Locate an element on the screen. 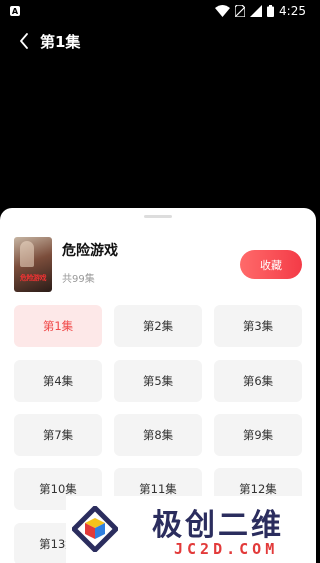  watermark-english: JC2D.COM is located at coordinates (226, 549).